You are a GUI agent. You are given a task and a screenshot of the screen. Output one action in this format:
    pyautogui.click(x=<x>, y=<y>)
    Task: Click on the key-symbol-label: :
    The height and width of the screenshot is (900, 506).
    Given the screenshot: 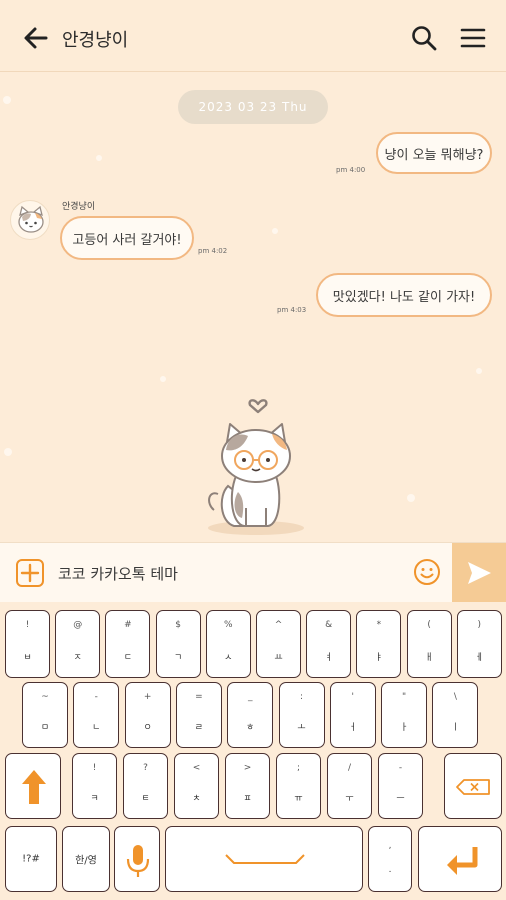 What is the action you would take?
    pyautogui.click(x=301, y=697)
    